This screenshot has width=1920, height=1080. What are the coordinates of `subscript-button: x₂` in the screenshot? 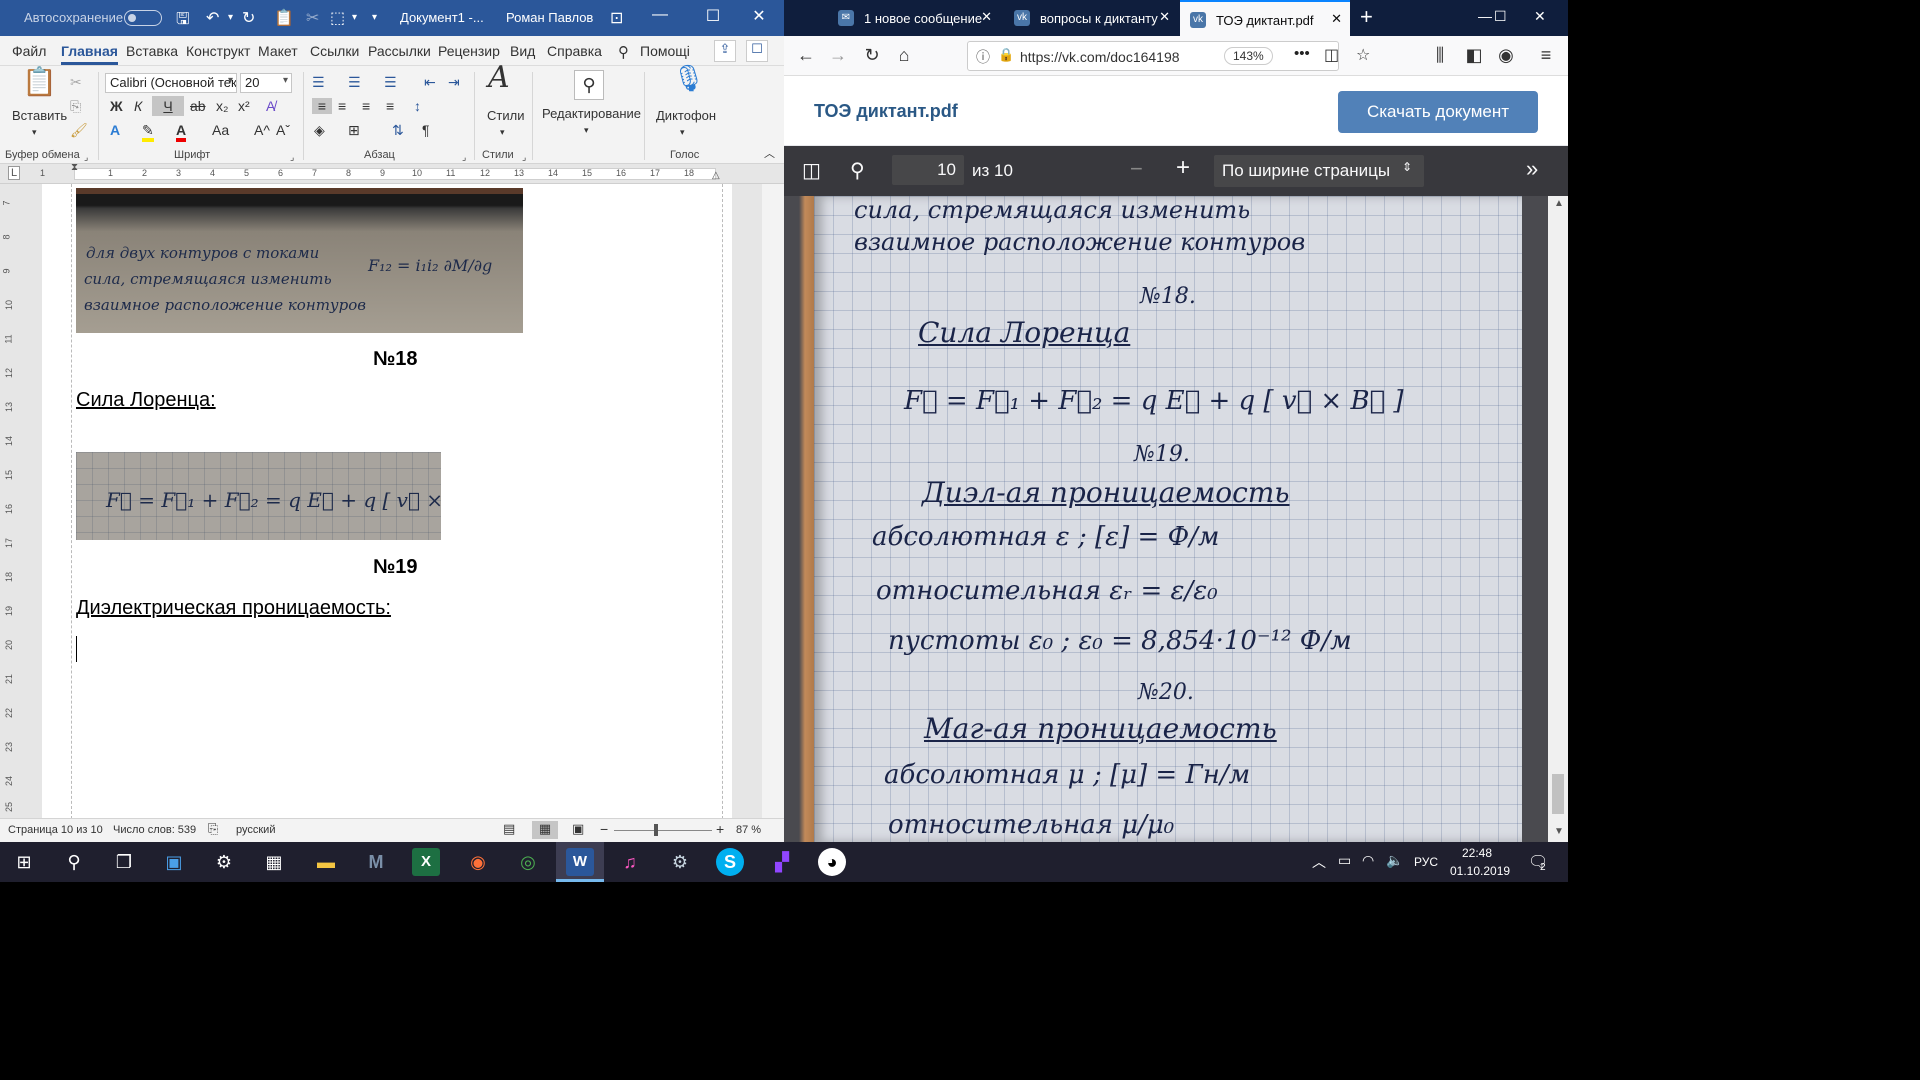 It's located at (222, 106).